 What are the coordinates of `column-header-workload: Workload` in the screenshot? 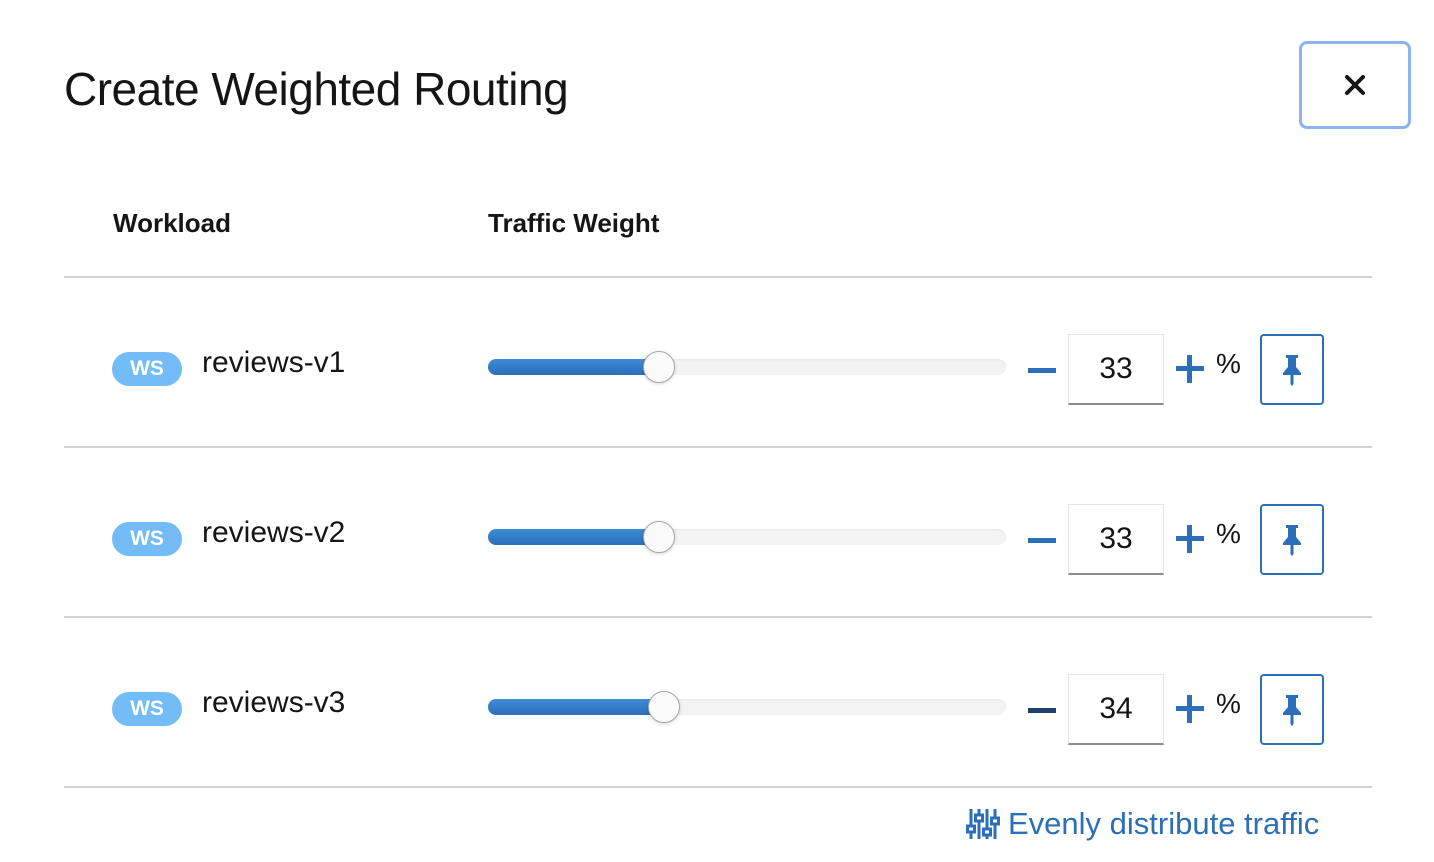 It's located at (172, 223).